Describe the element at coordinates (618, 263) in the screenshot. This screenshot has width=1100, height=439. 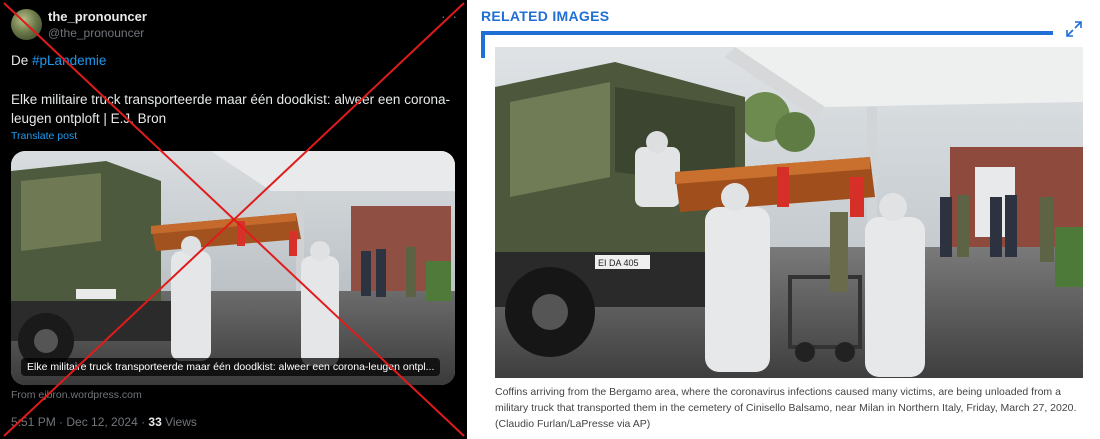
I see `license-plate-text: EI DA 405` at that location.